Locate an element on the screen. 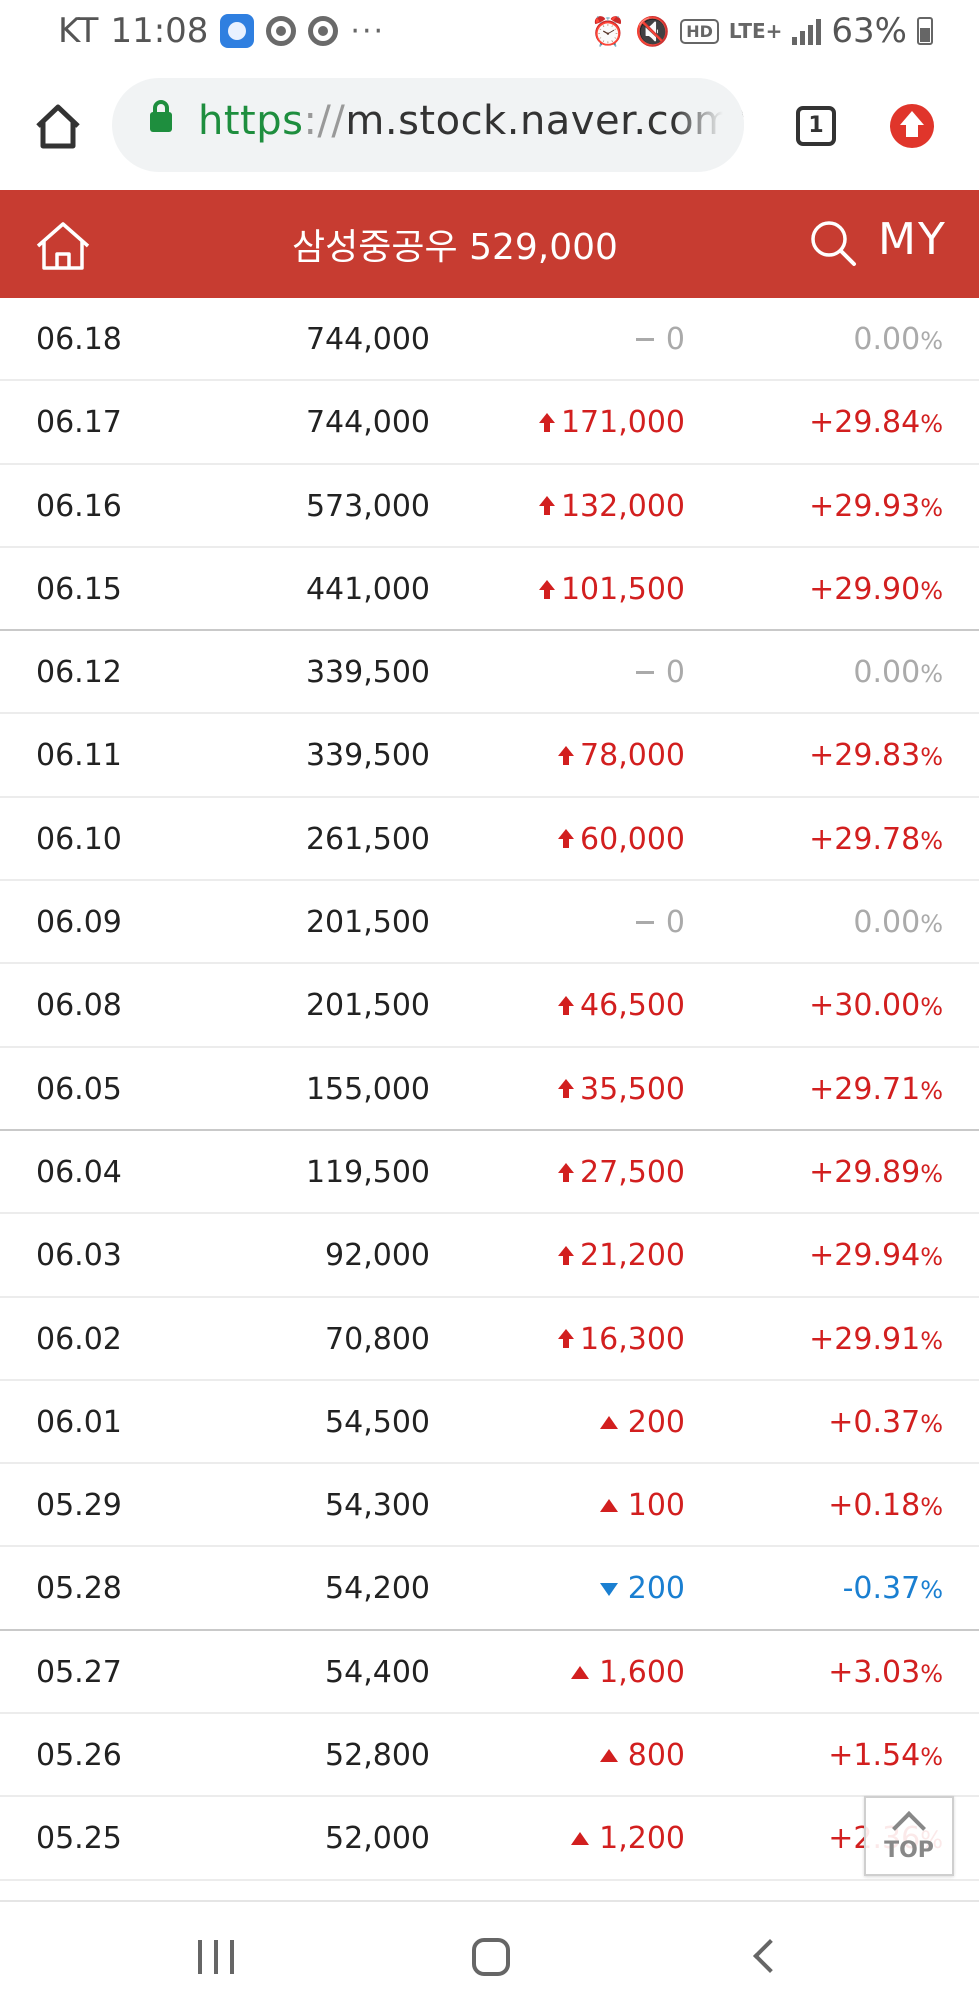 This screenshot has height=2013, width=979. date-cell: 06.18 is located at coordinates (79, 339).